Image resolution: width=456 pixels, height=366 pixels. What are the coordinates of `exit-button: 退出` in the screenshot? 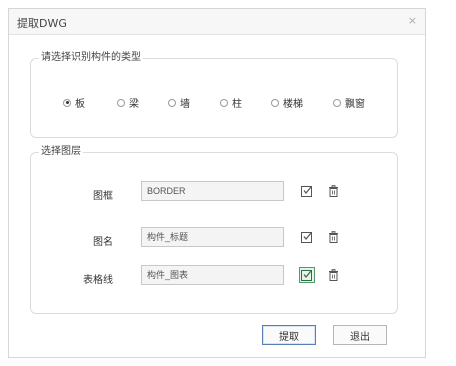 It's located at (360, 335).